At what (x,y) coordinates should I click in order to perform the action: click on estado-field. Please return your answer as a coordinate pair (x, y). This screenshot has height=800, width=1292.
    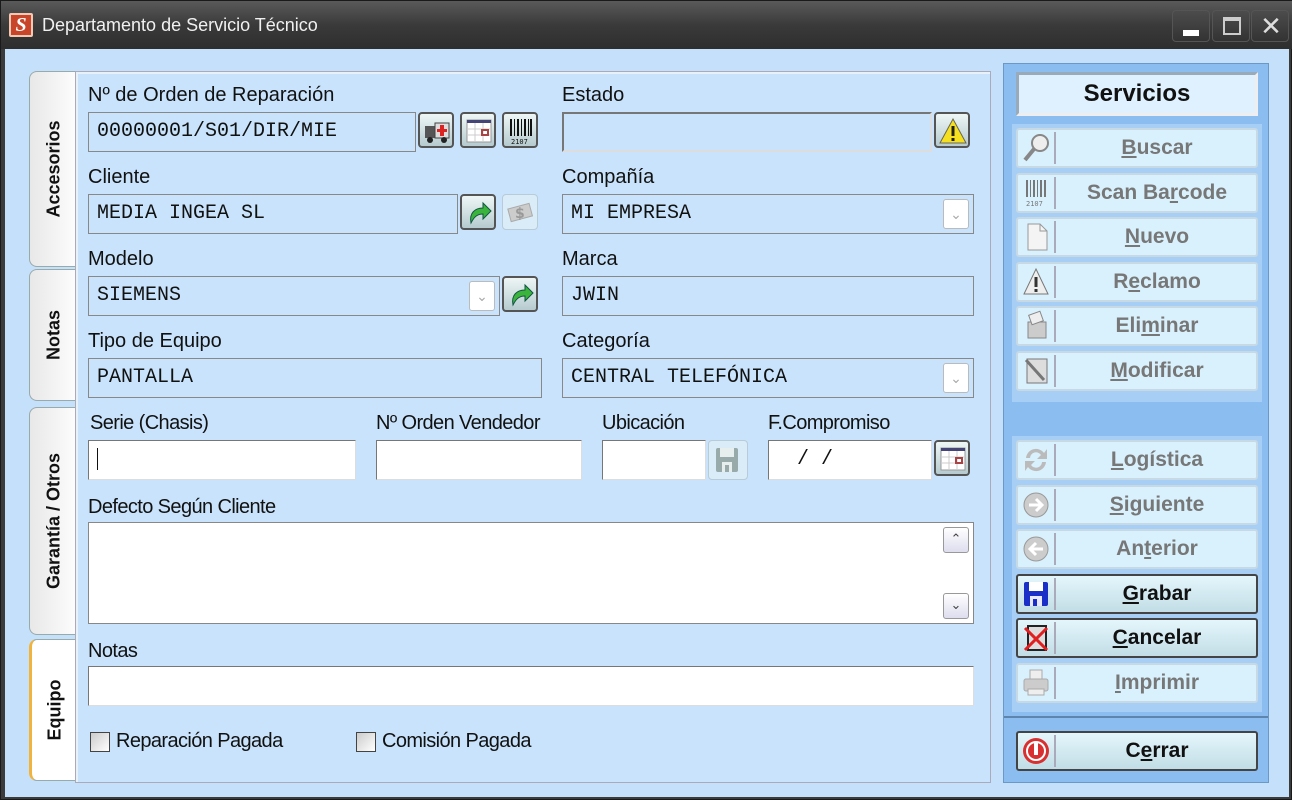
    Looking at the image, I should click on (747, 132).